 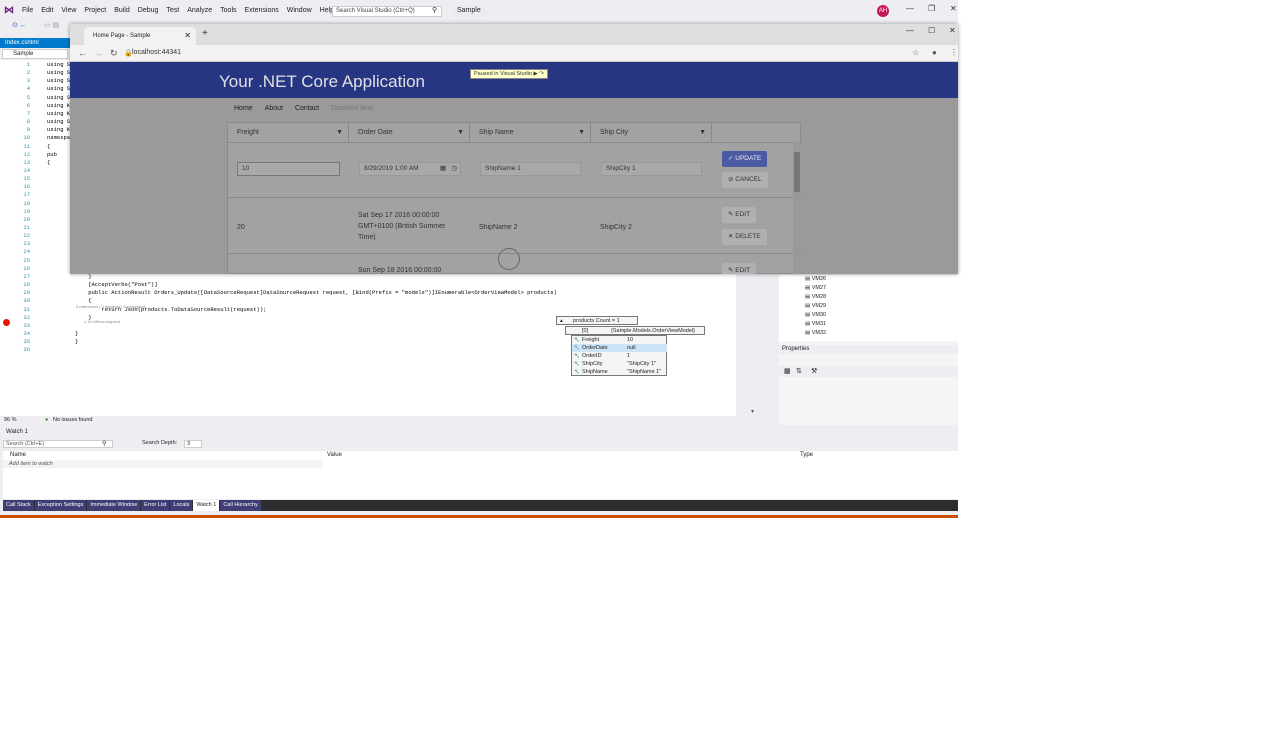 What do you see at coordinates (140, 36) in the screenshot?
I see `browser-tab: Home Page - Sample ✕` at bounding box center [140, 36].